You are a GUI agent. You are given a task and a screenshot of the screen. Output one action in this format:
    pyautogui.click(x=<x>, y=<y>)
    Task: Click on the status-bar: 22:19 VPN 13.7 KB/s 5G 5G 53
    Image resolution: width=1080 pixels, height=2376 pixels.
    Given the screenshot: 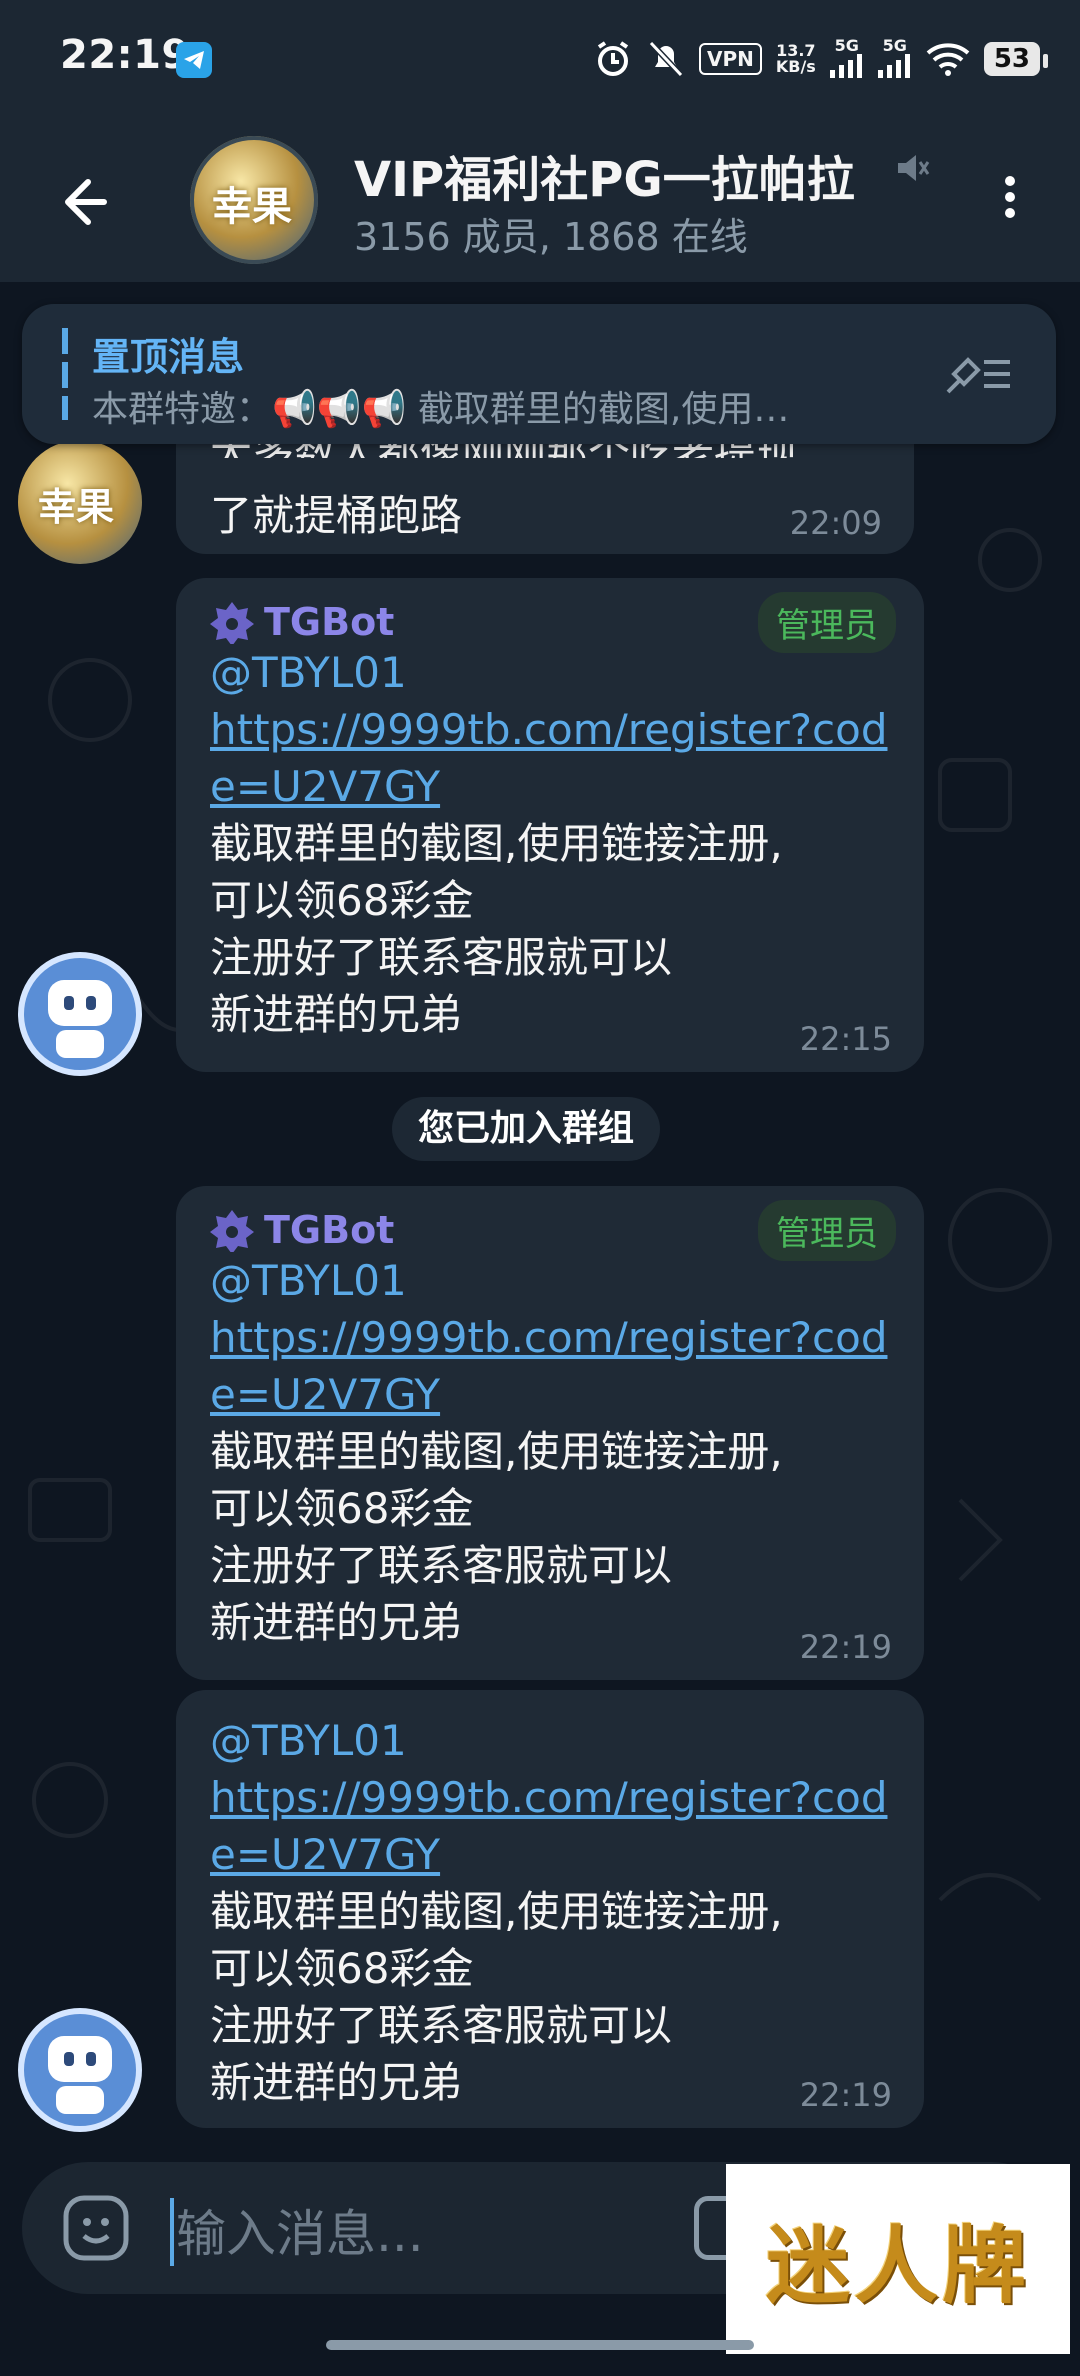 What is the action you would take?
    pyautogui.click(x=540, y=60)
    